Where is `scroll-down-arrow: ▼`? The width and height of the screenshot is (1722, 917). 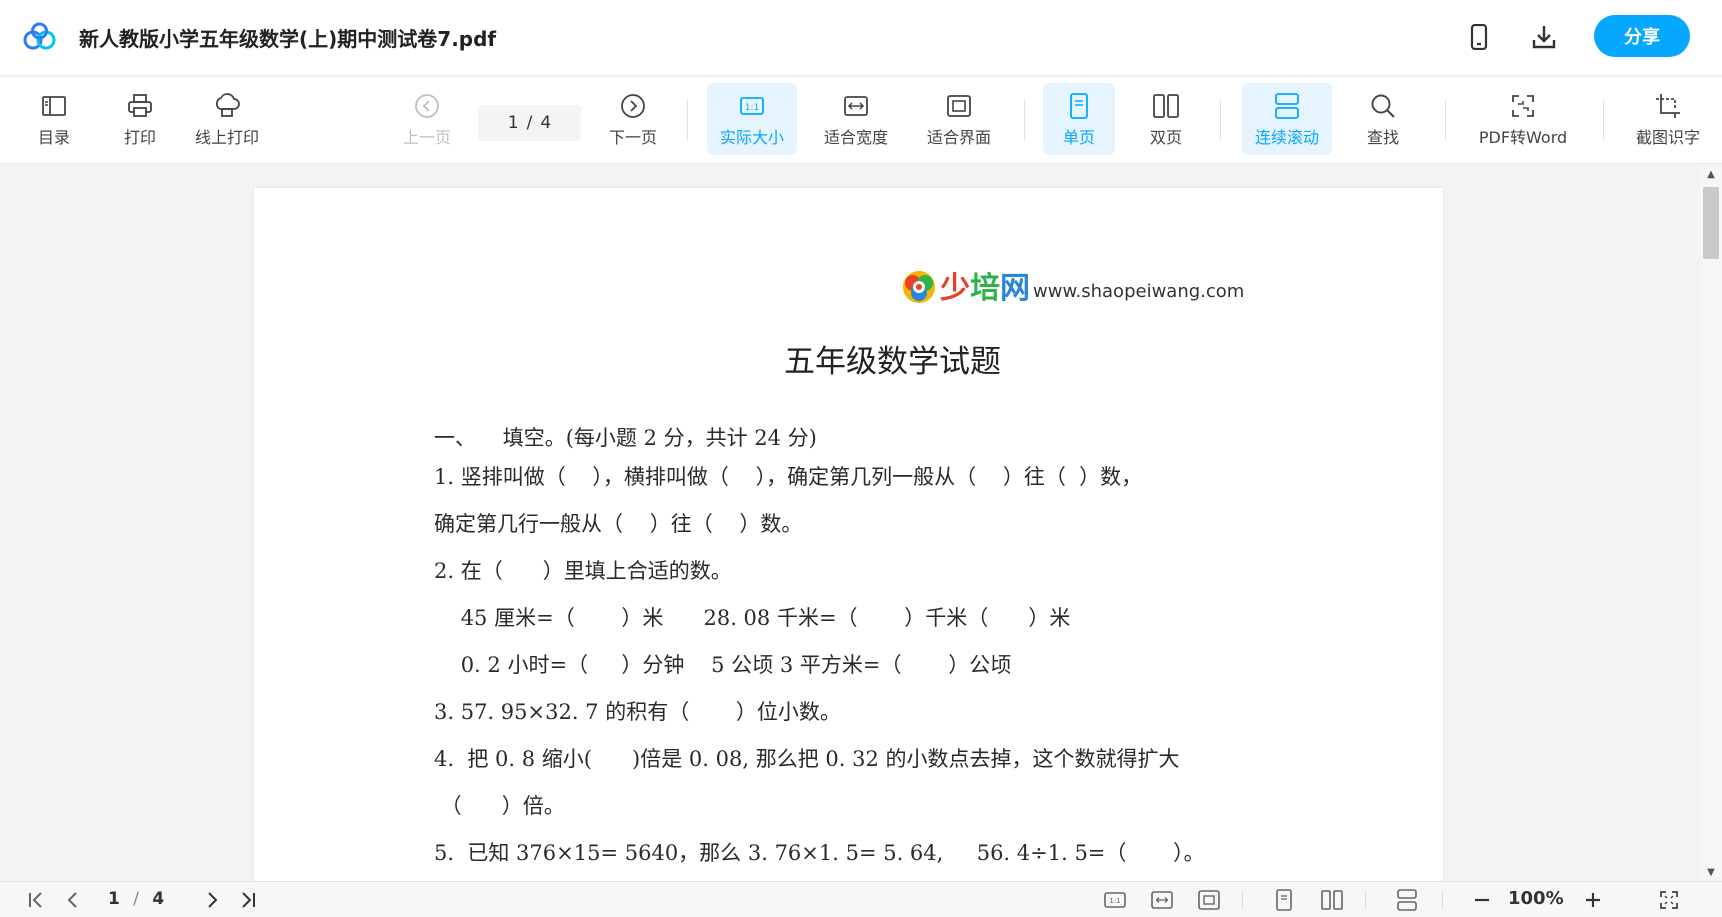
scroll-down-arrow: ▼ is located at coordinates (1711, 872).